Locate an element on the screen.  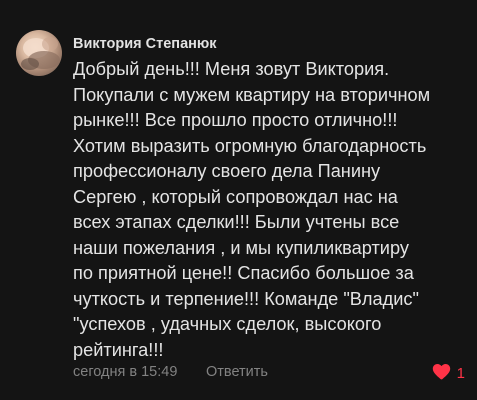
avatar-photo is located at coordinates (40, 53).